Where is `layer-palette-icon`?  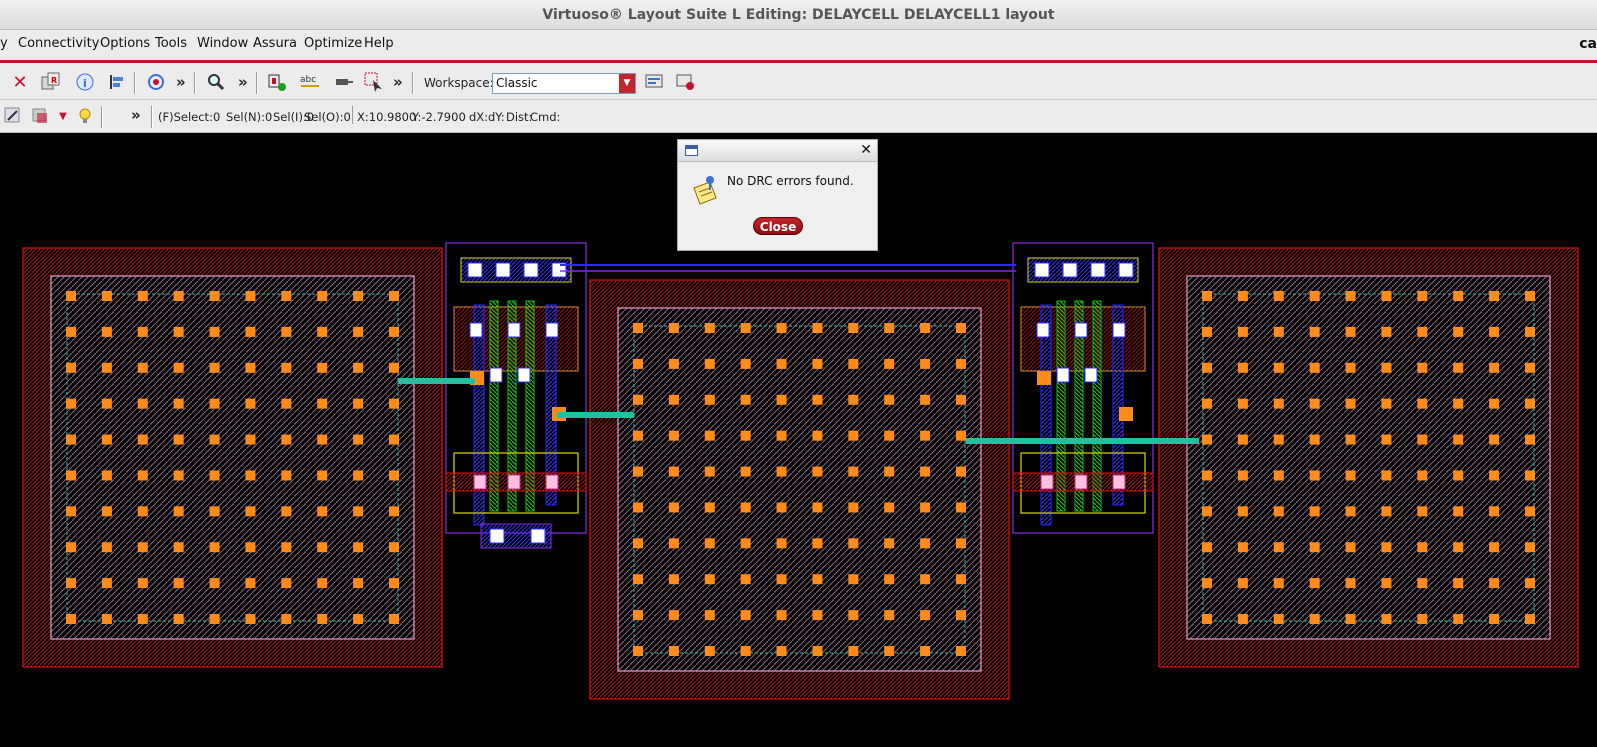
layer-palette-icon is located at coordinates (41, 116).